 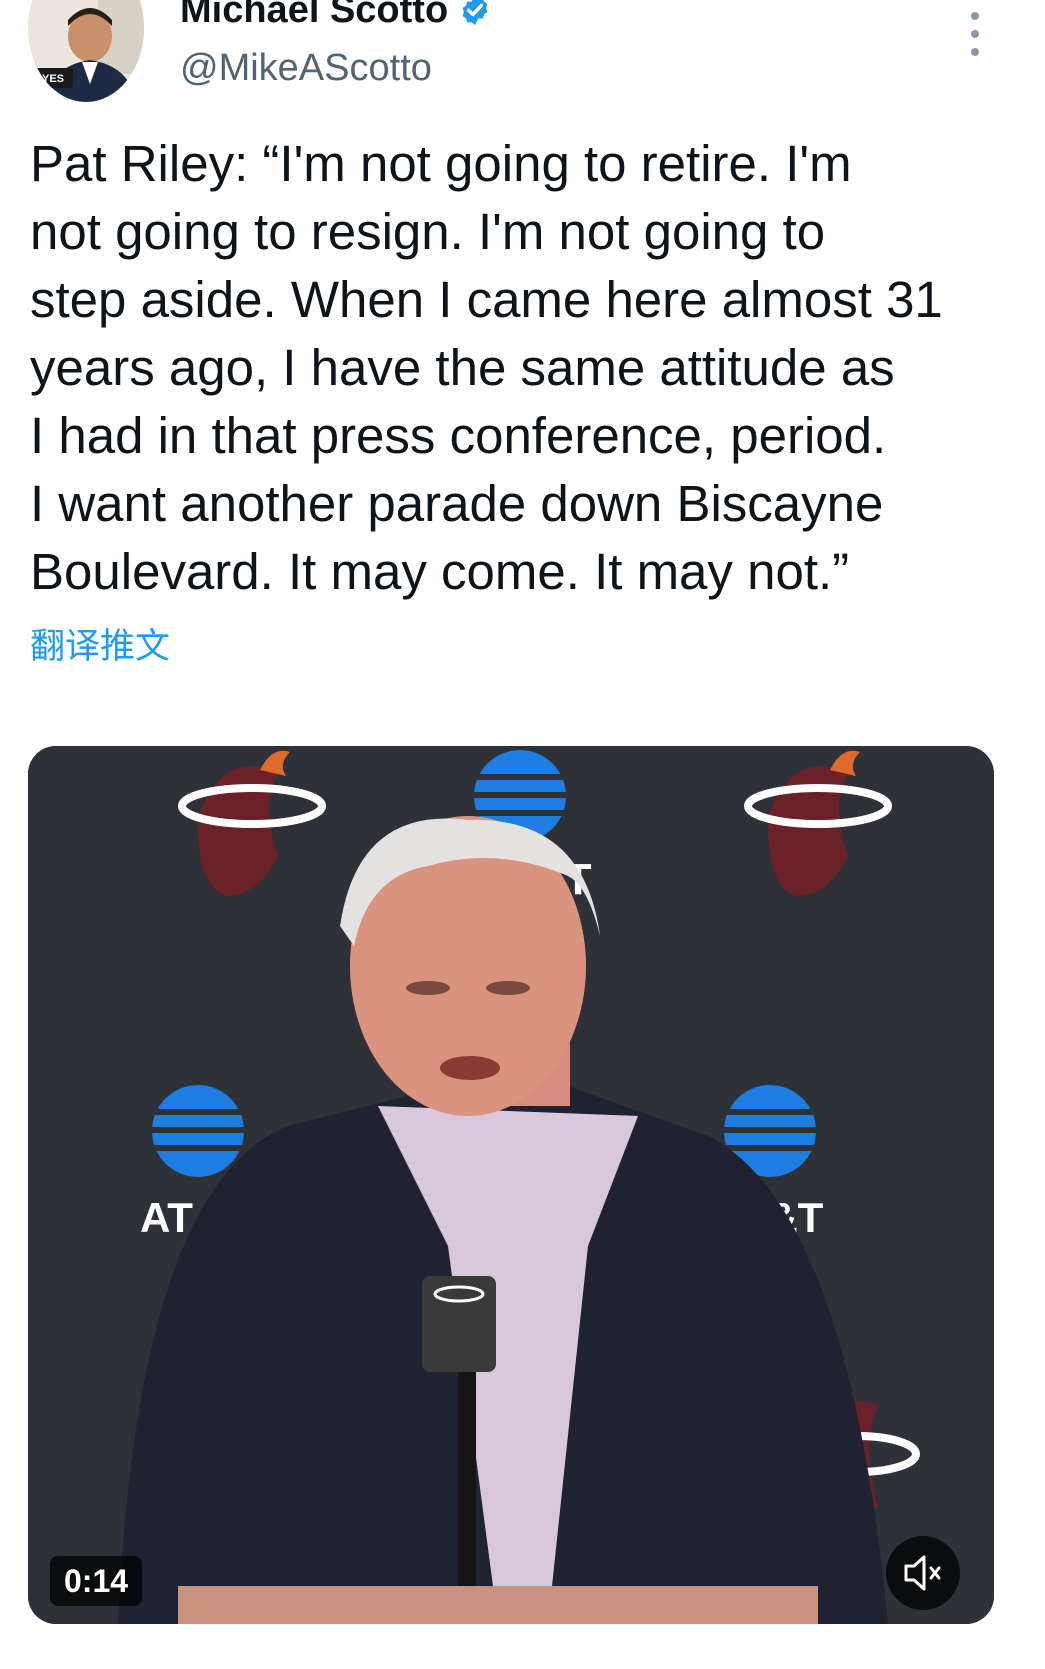 I want to click on volume-muted-icon, so click(x=922, y=1573).